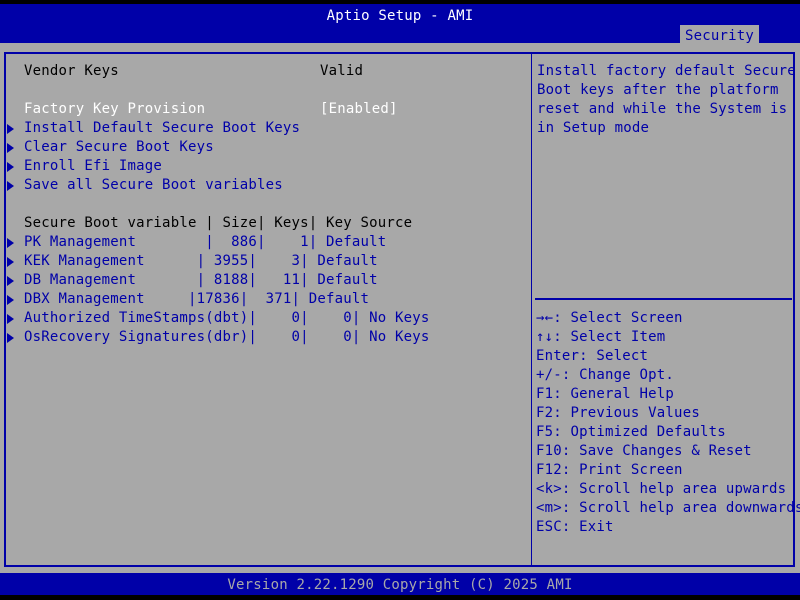 The image size is (800, 600). I want to click on table-row-text: PK Management | 886| 1| Default, so click(205, 242).